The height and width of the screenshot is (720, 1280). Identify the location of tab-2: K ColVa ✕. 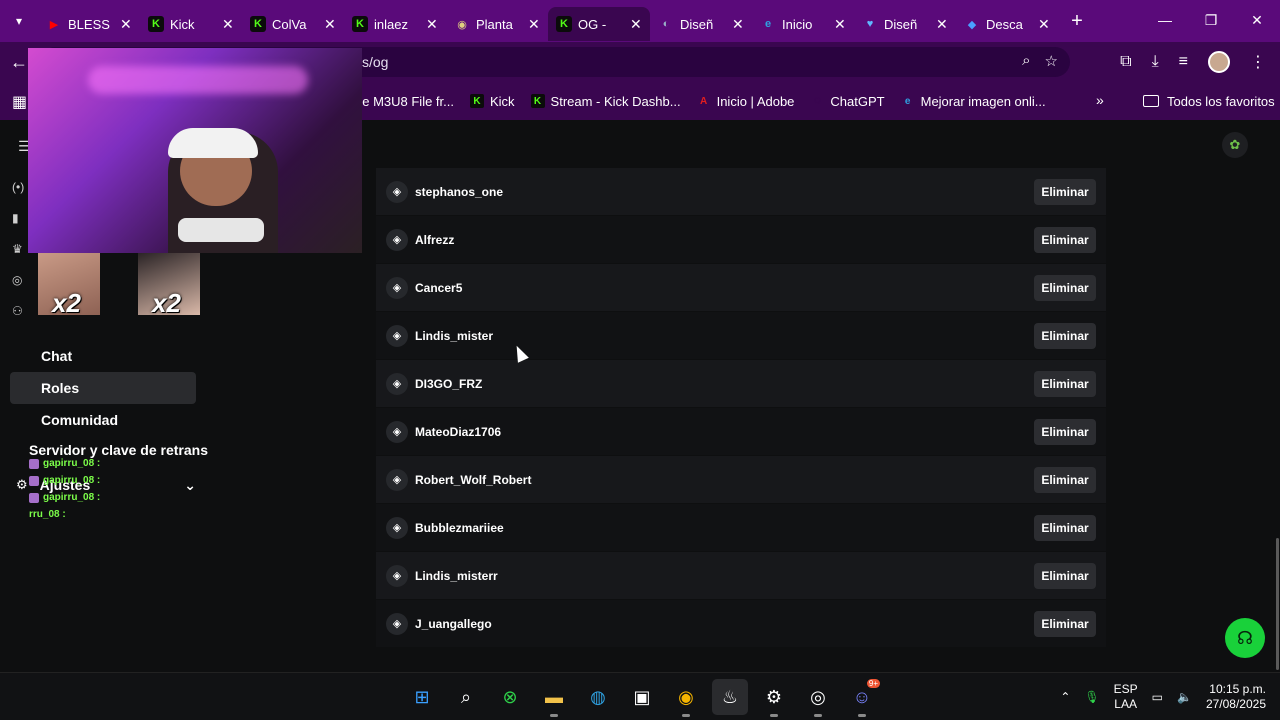
(293, 24).